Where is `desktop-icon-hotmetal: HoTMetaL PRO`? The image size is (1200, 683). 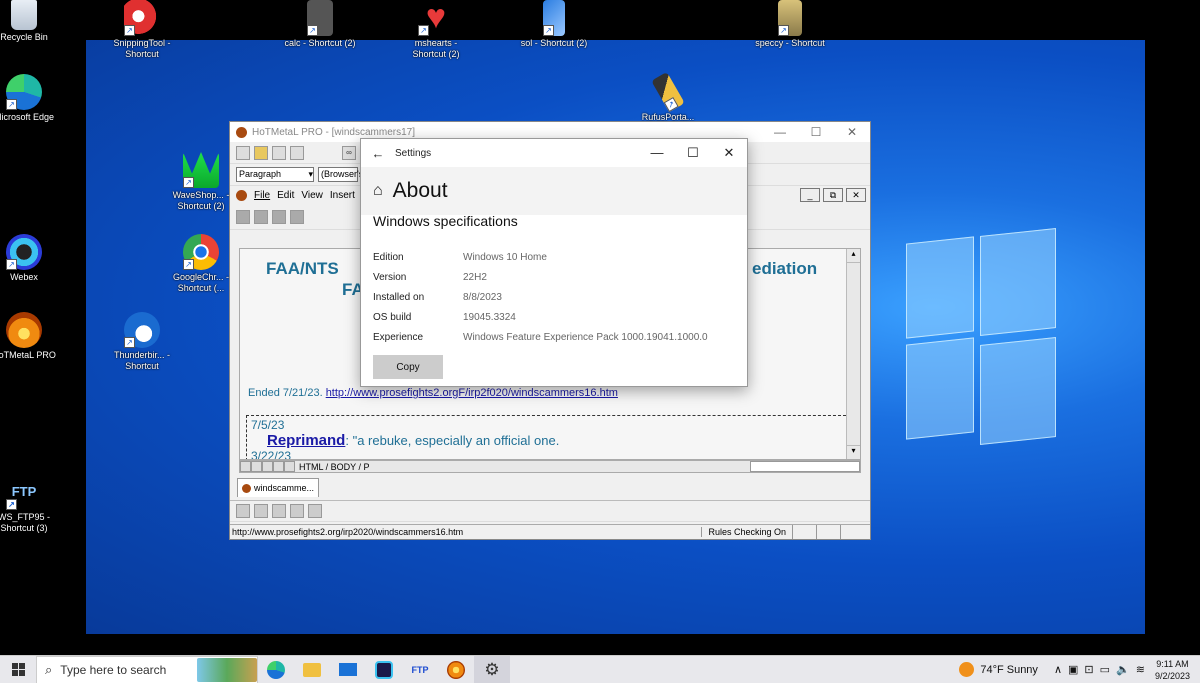
desktop-icon-hotmetal: HoTMetaL PRO is located at coordinates (31, 336).